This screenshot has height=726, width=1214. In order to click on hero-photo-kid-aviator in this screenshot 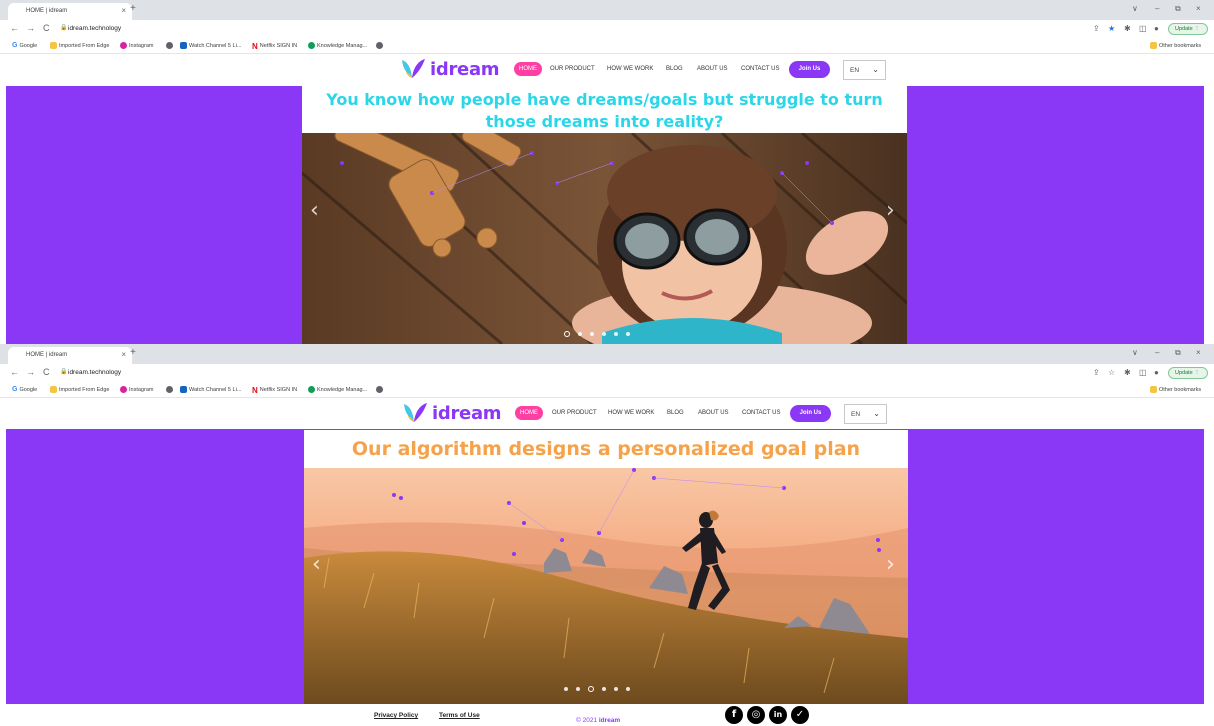, I will do `click(604, 238)`.